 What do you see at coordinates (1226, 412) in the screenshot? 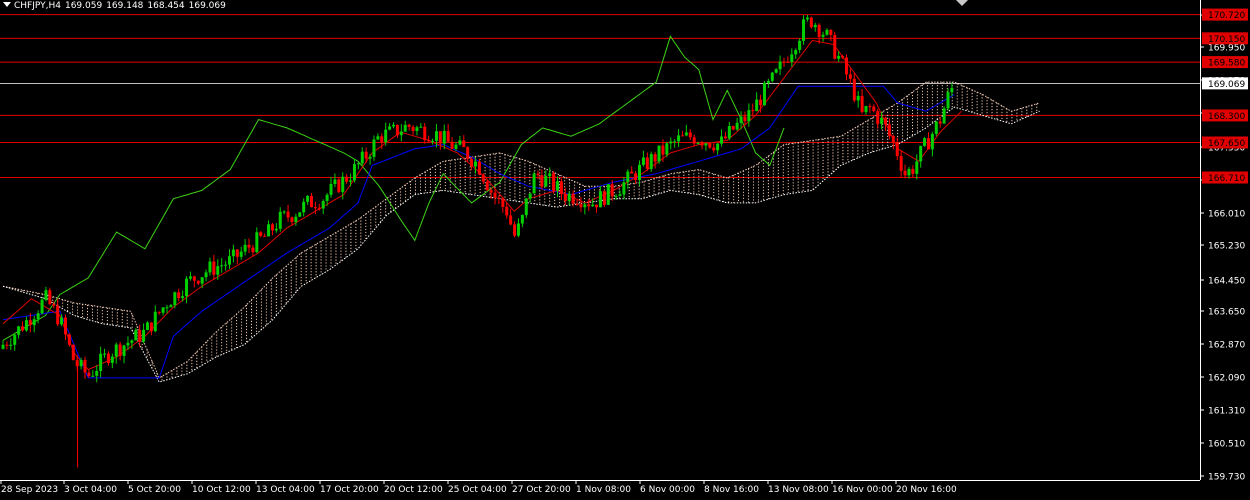
I see `y-tick-label: 161.310` at bounding box center [1226, 412].